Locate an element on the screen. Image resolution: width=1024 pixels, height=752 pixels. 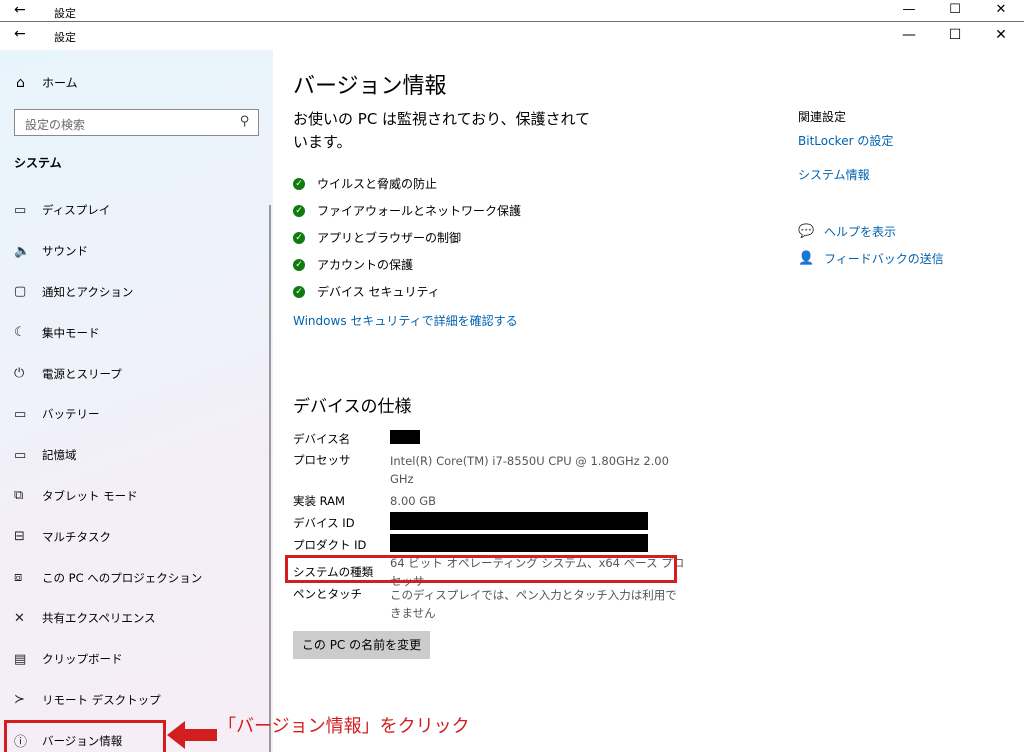
sidebar-item-storage: ▭ 記憶域 is located at coordinates (134, 455).